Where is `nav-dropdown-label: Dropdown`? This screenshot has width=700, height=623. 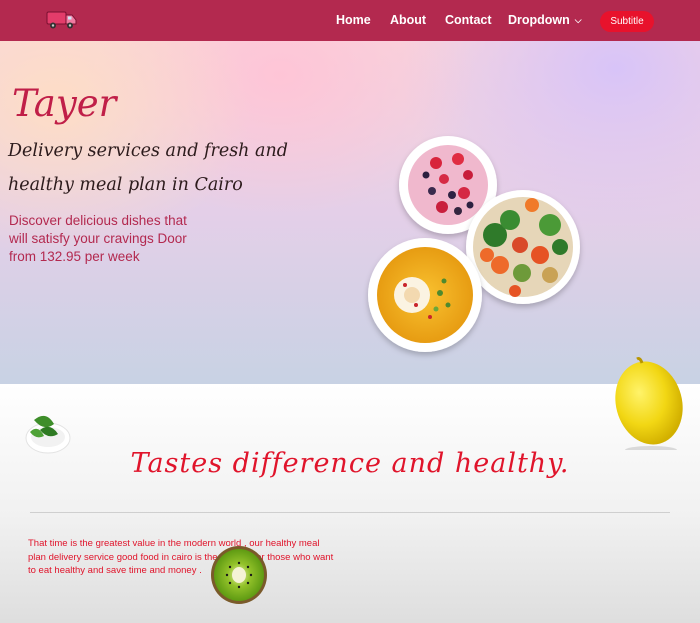
nav-dropdown-label: Dropdown is located at coordinates (539, 20).